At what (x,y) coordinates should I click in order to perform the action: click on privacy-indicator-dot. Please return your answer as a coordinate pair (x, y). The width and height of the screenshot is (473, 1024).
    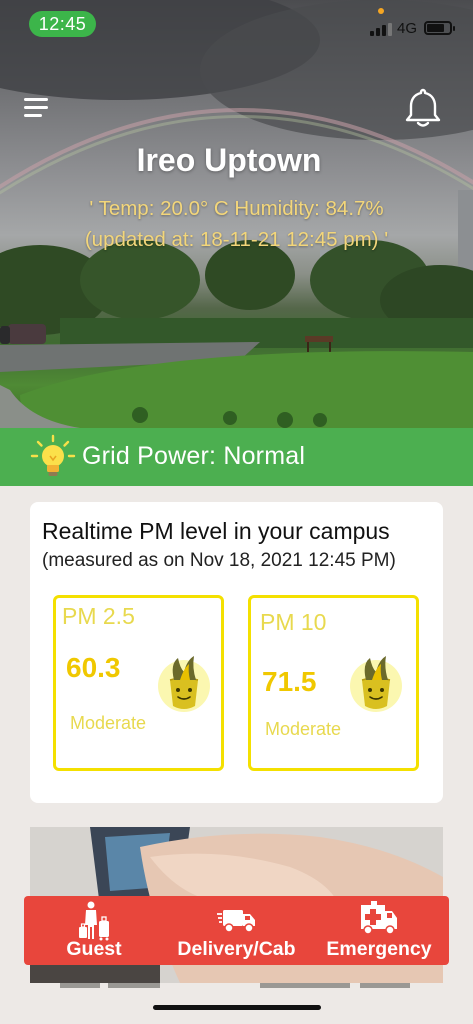
    Looking at the image, I should click on (381, 11).